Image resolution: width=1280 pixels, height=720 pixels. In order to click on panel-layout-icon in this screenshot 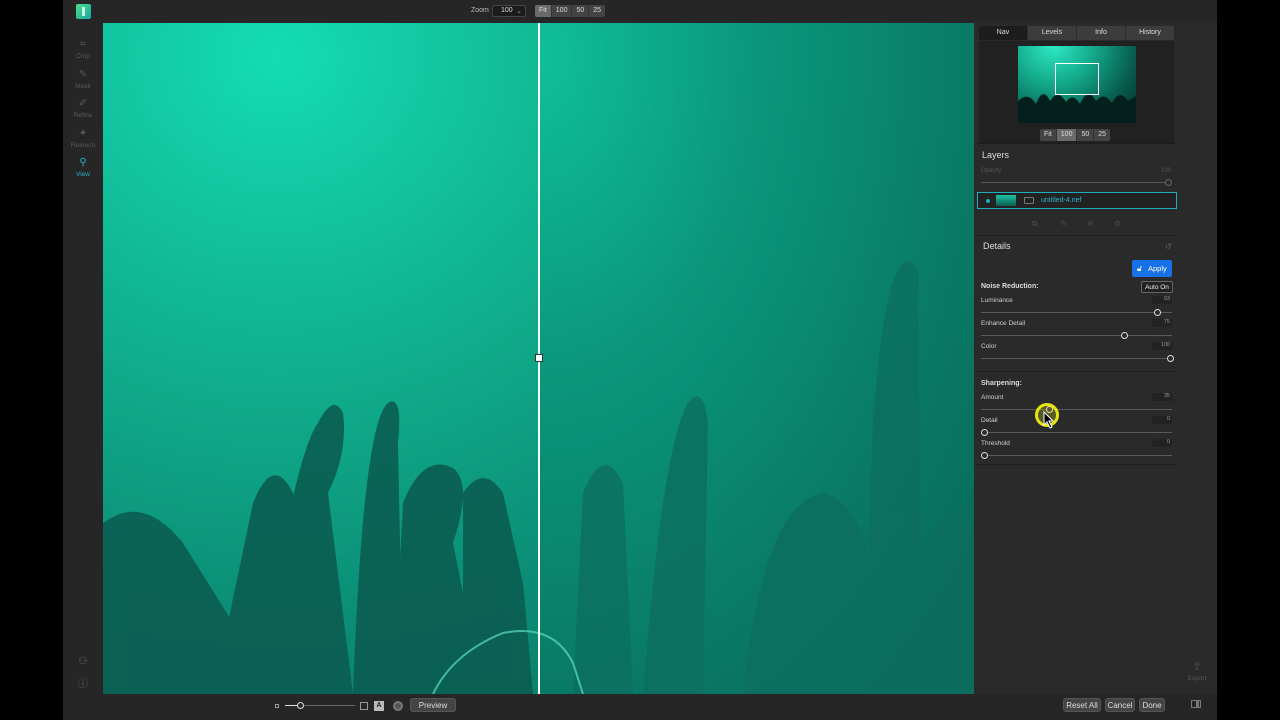, I will do `click(1196, 704)`.